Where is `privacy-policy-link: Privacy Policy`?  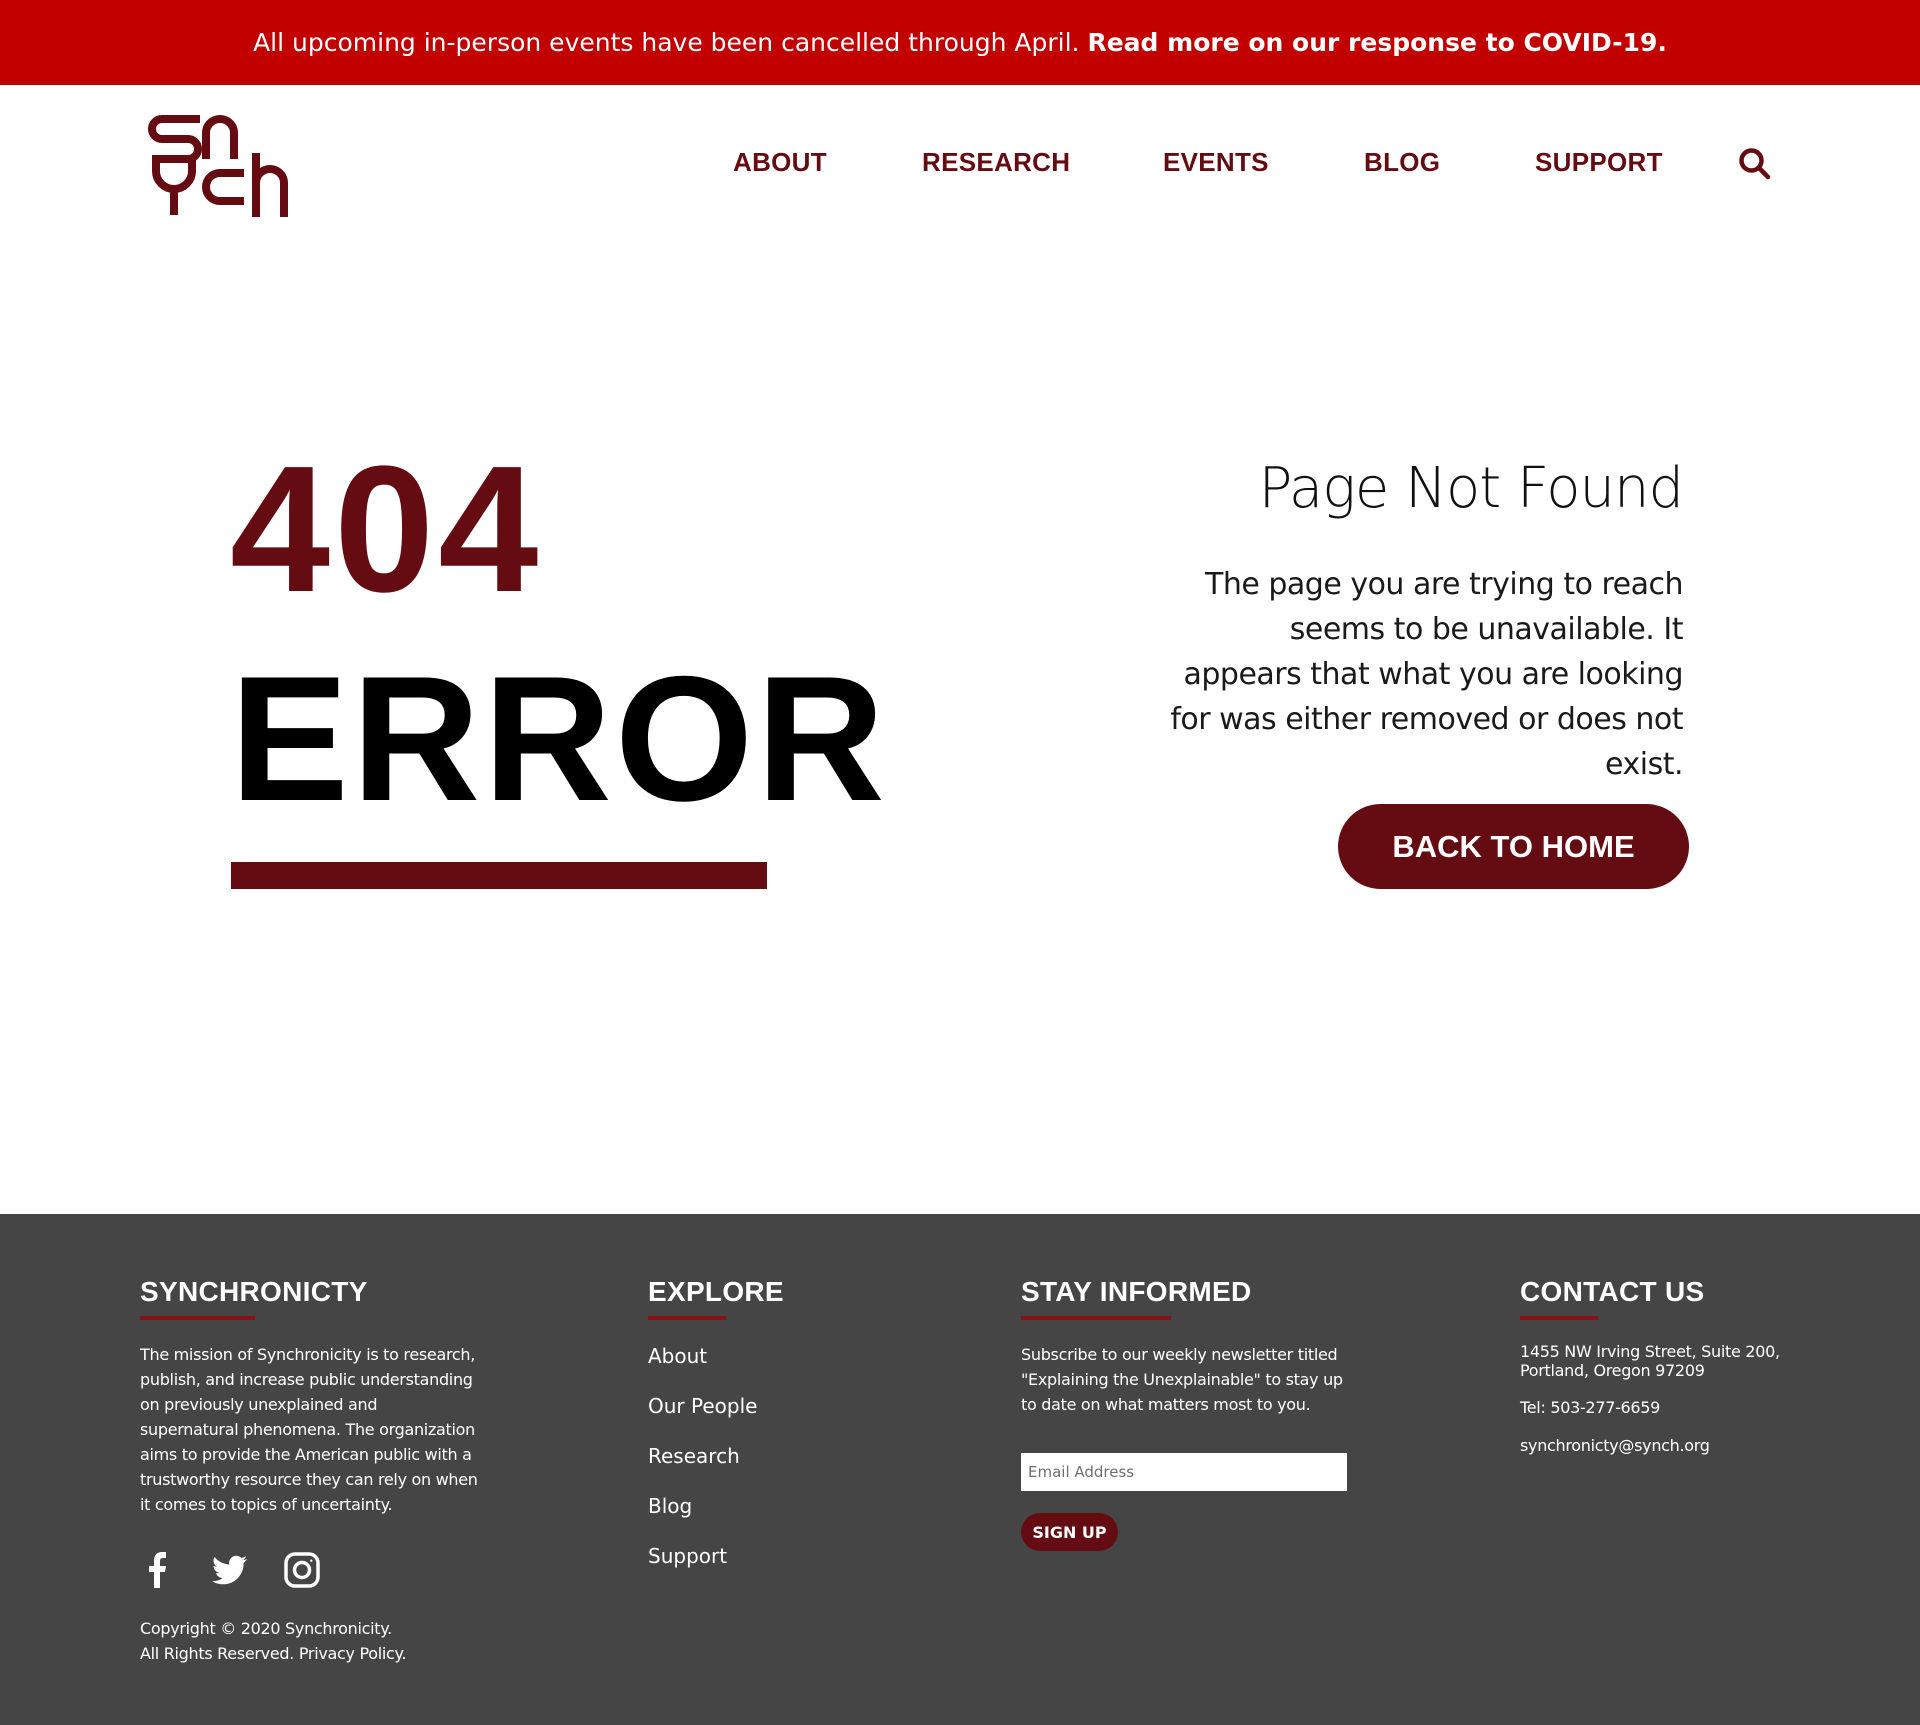
privacy-policy-link: Privacy Policy is located at coordinates (350, 1653).